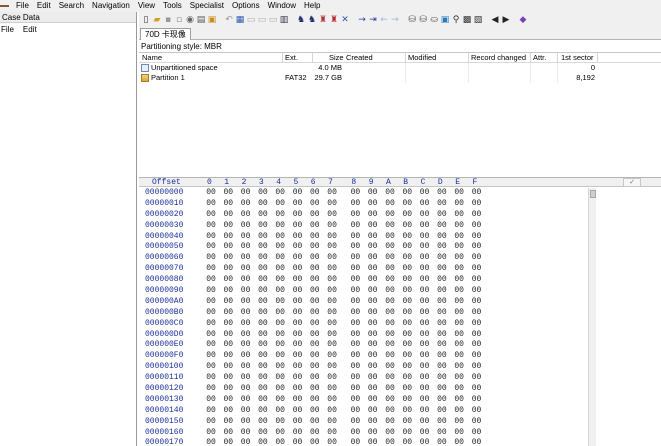 The width and height of the screenshot is (661, 446). Describe the element at coordinates (165, 34) in the screenshot. I see `tab-disk: 70D 卡现像` at that location.